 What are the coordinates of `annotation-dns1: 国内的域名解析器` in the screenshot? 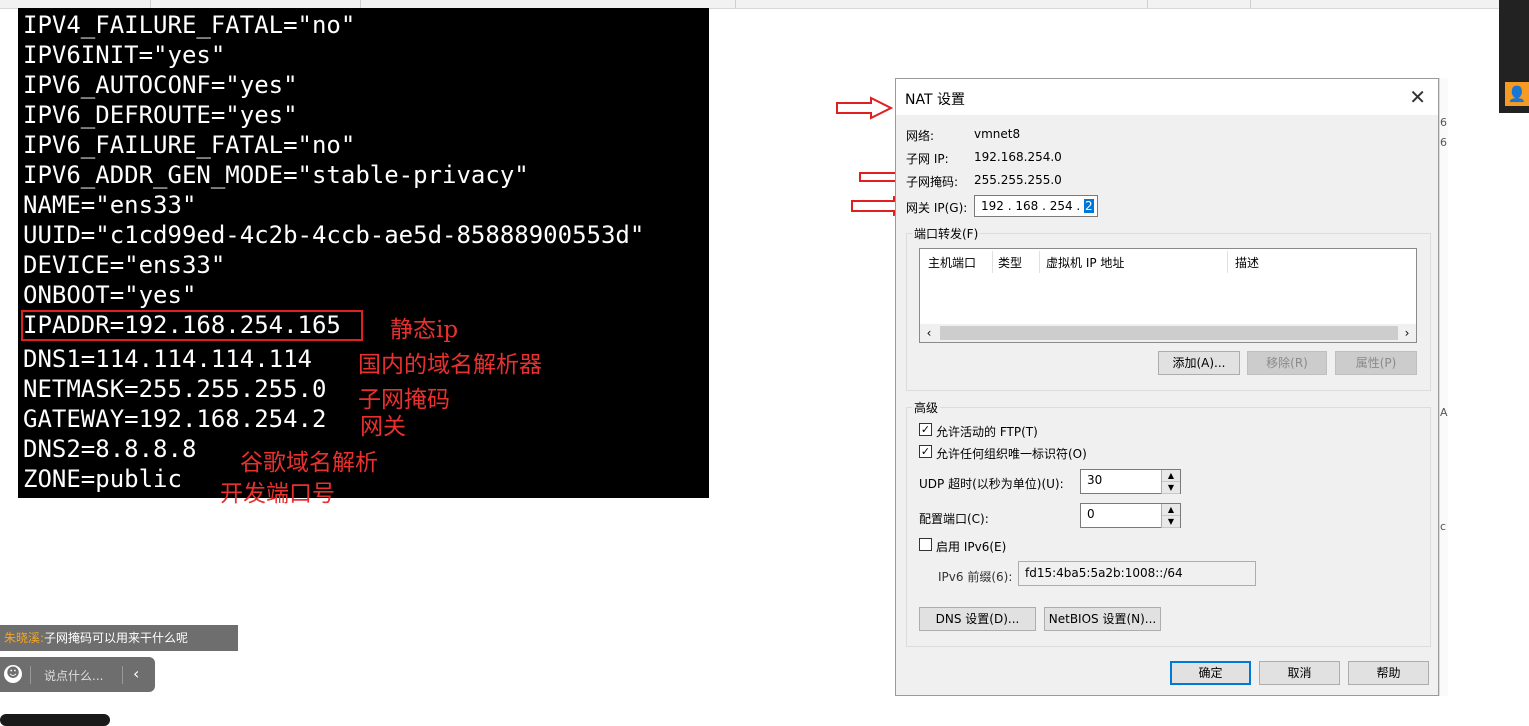 It's located at (450, 365).